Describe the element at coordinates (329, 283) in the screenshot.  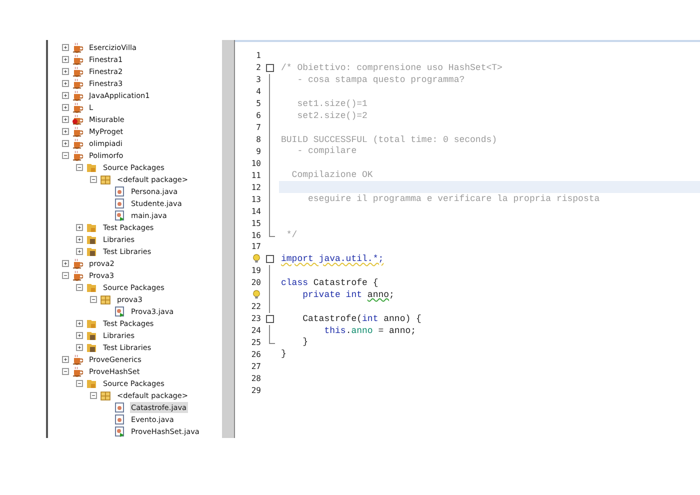
I see `code-line: class Catastrofe {` at that location.